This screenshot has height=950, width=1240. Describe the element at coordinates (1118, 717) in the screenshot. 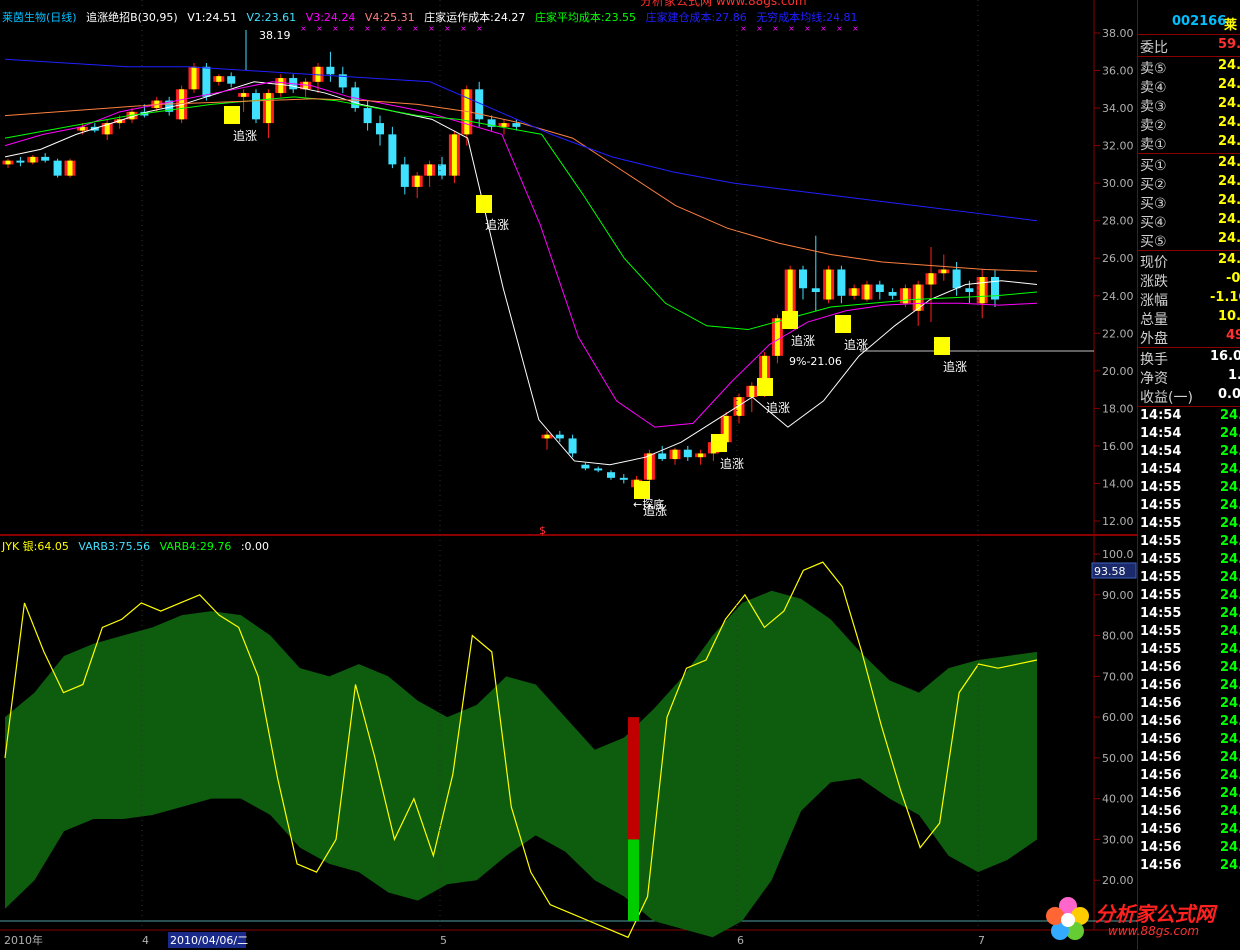

I see `ytick-label: 60.00` at that location.